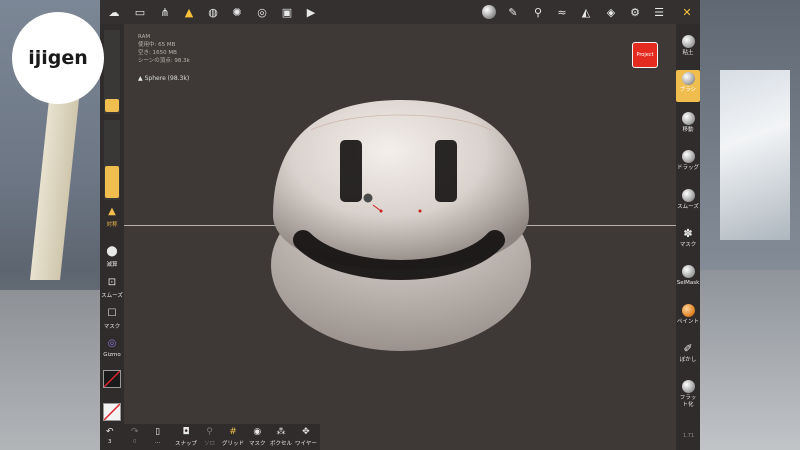  Describe the element at coordinates (688, 233) in the screenshot. I see `mask-icon: ✽` at that location.